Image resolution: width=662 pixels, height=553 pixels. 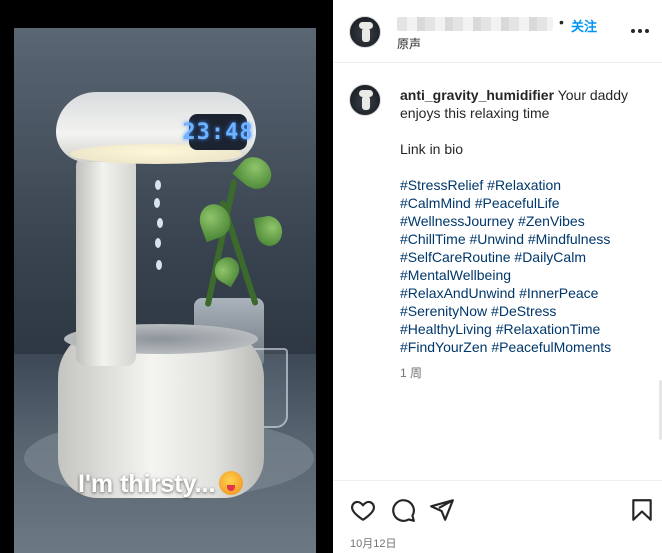 What do you see at coordinates (443, 311) in the screenshot?
I see `hashtag: #SerenityNow` at bounding box center [443, 311].